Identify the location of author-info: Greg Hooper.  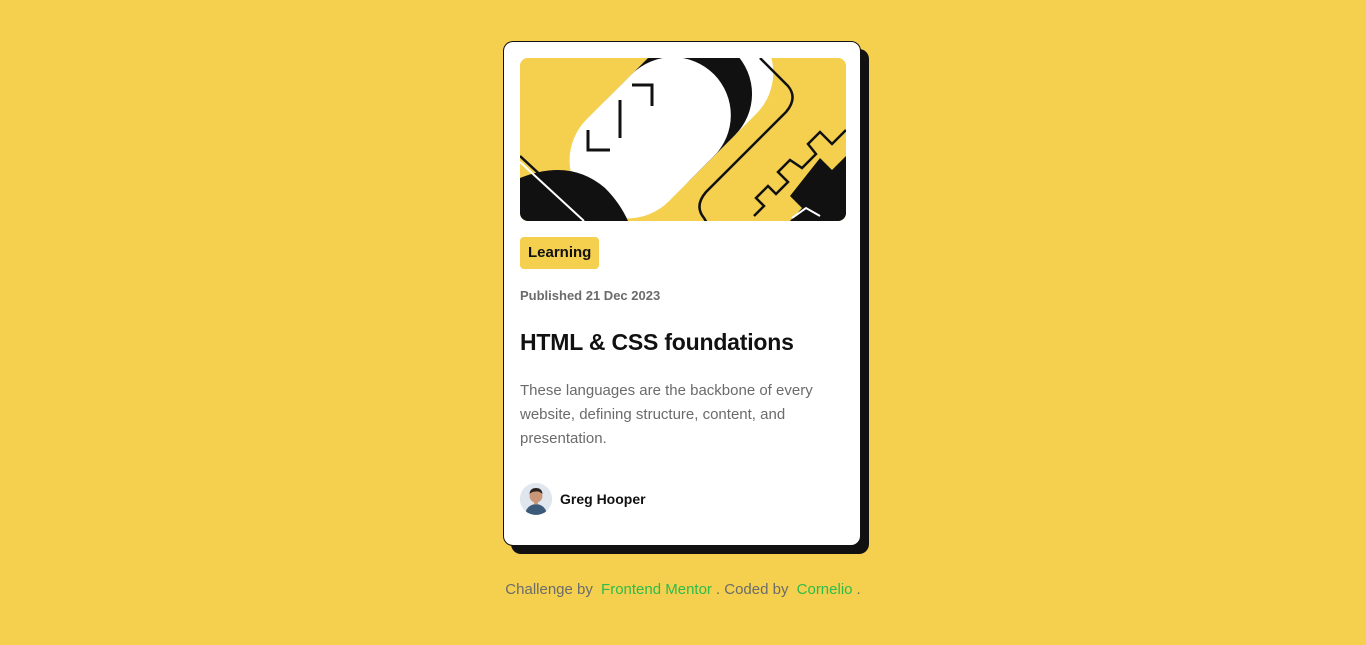
(583, 499).